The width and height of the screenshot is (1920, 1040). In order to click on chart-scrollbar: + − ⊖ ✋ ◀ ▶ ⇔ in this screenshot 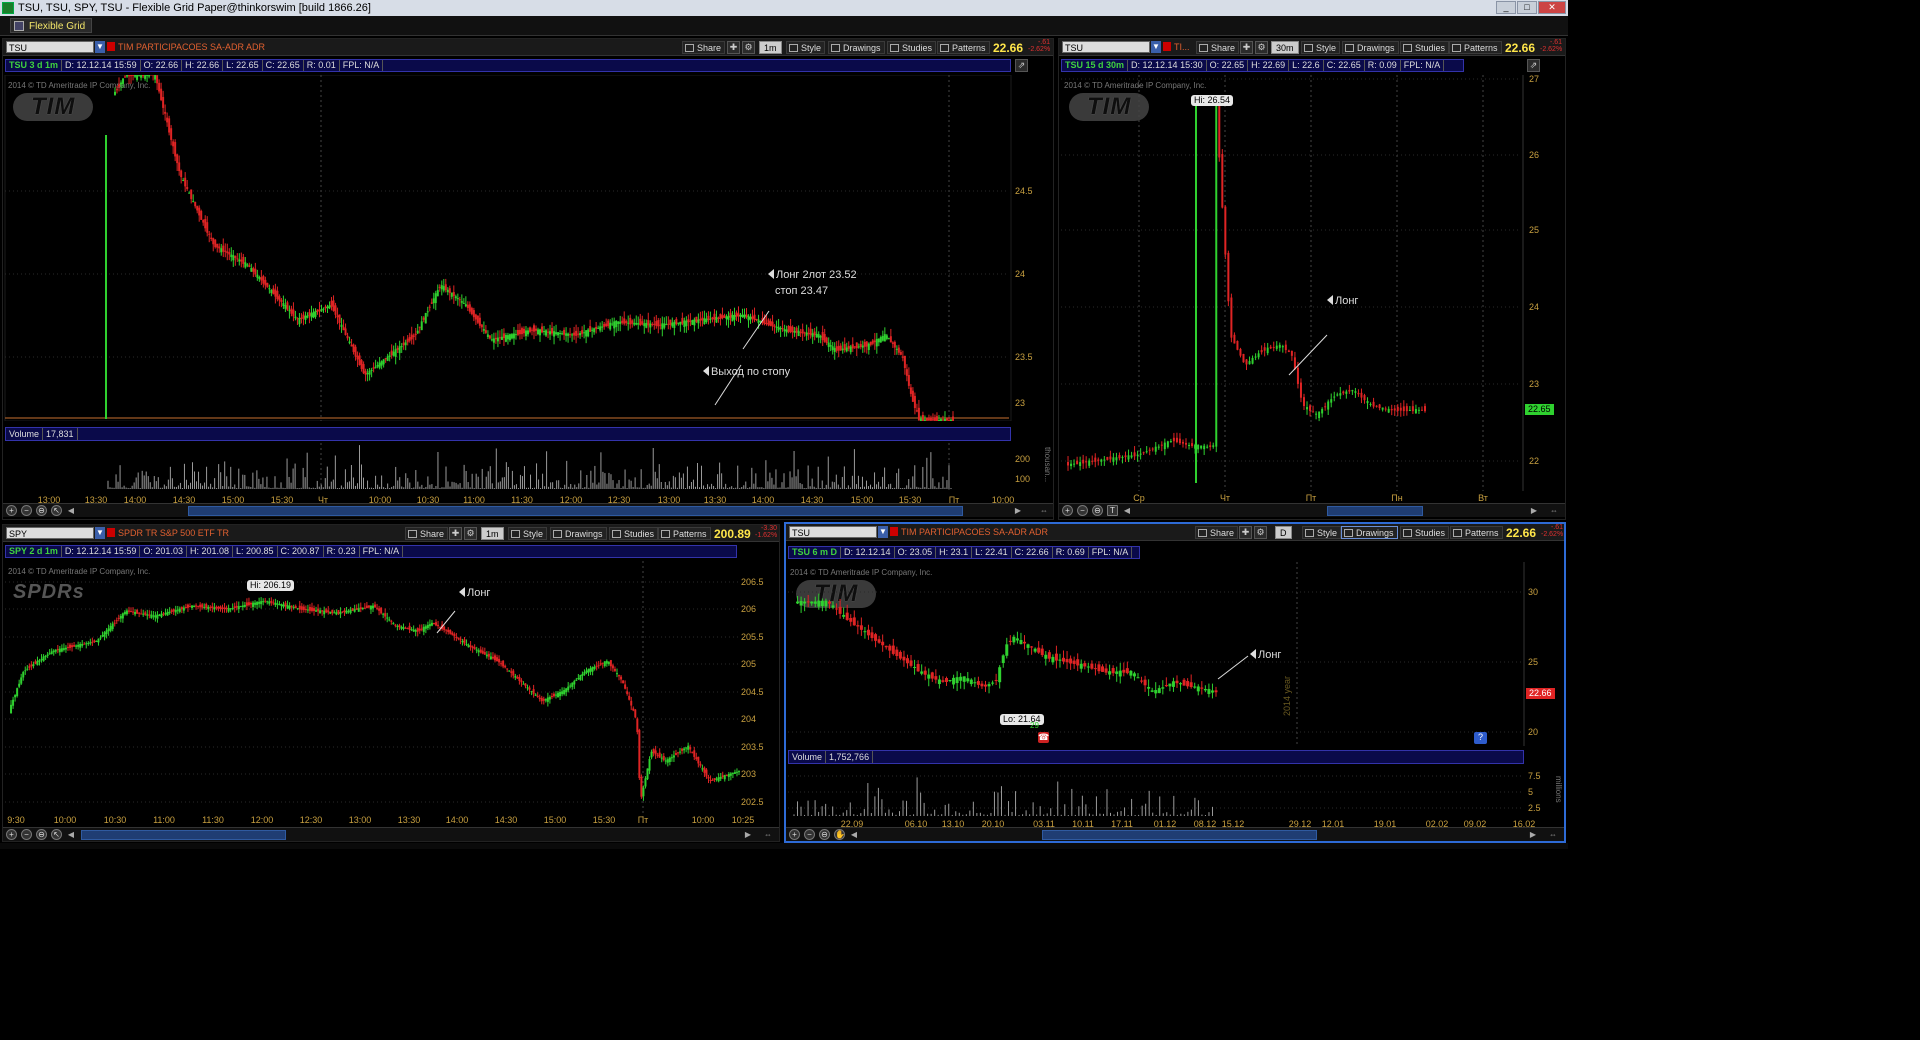, I will do `click(1175, 834)`.